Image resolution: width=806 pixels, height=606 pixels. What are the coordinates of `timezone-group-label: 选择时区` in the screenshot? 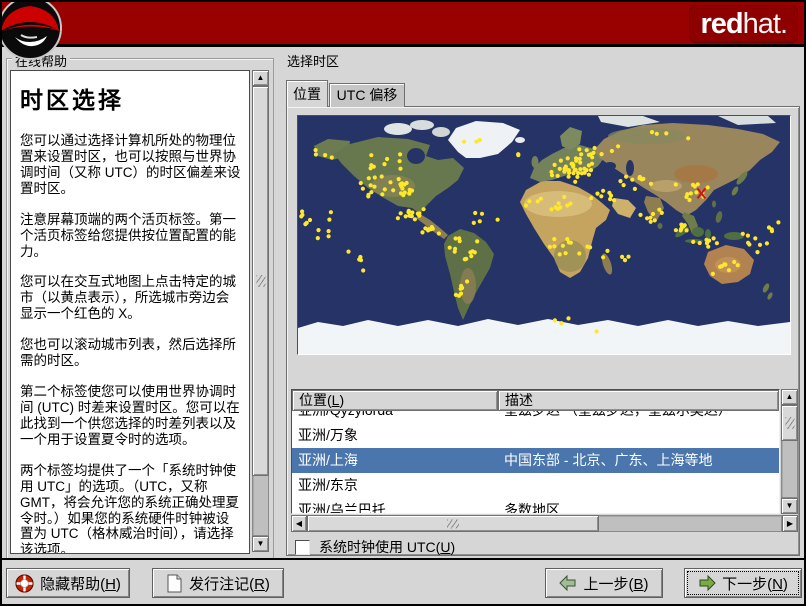 It's located at (313, 60).